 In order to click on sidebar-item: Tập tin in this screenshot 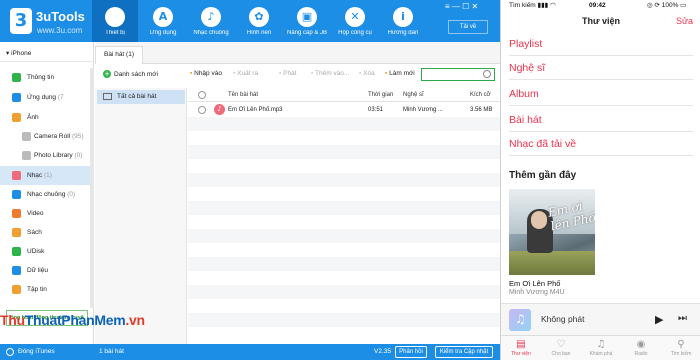, I will do `click(47, 289)`.